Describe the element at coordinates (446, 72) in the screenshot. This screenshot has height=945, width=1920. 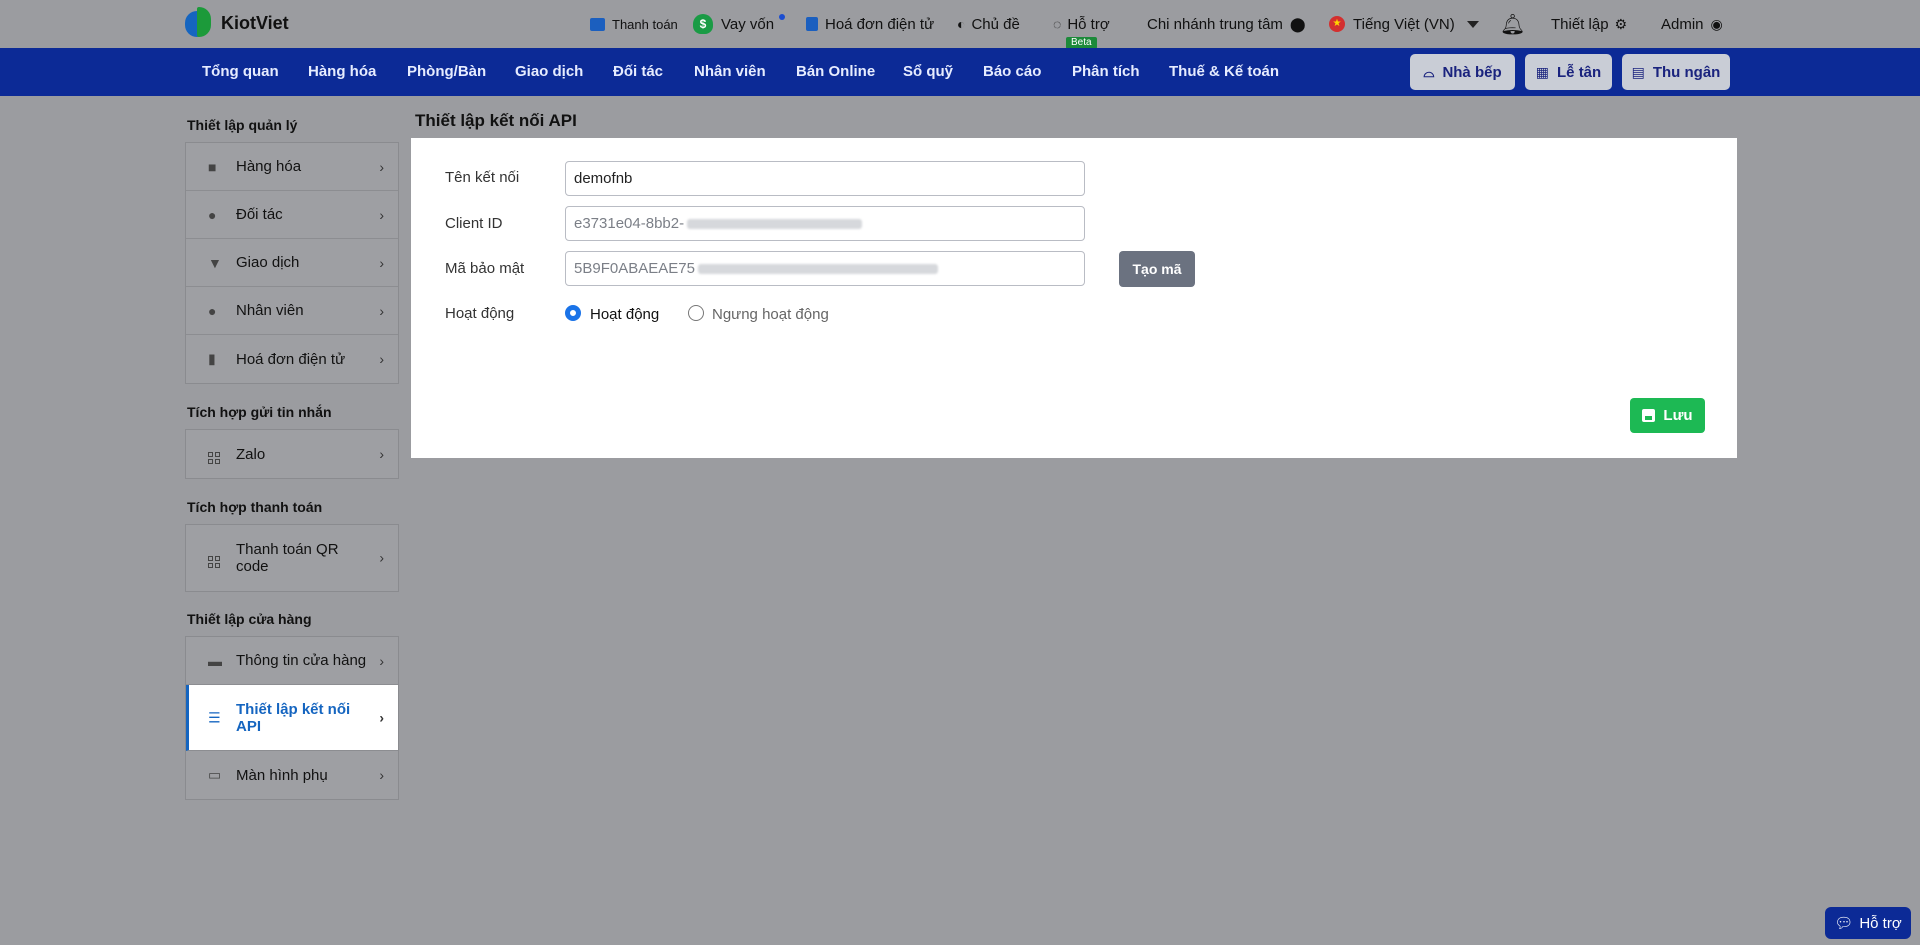
I see `nav-rooms-tables: Phòng/Bàn` at that location.